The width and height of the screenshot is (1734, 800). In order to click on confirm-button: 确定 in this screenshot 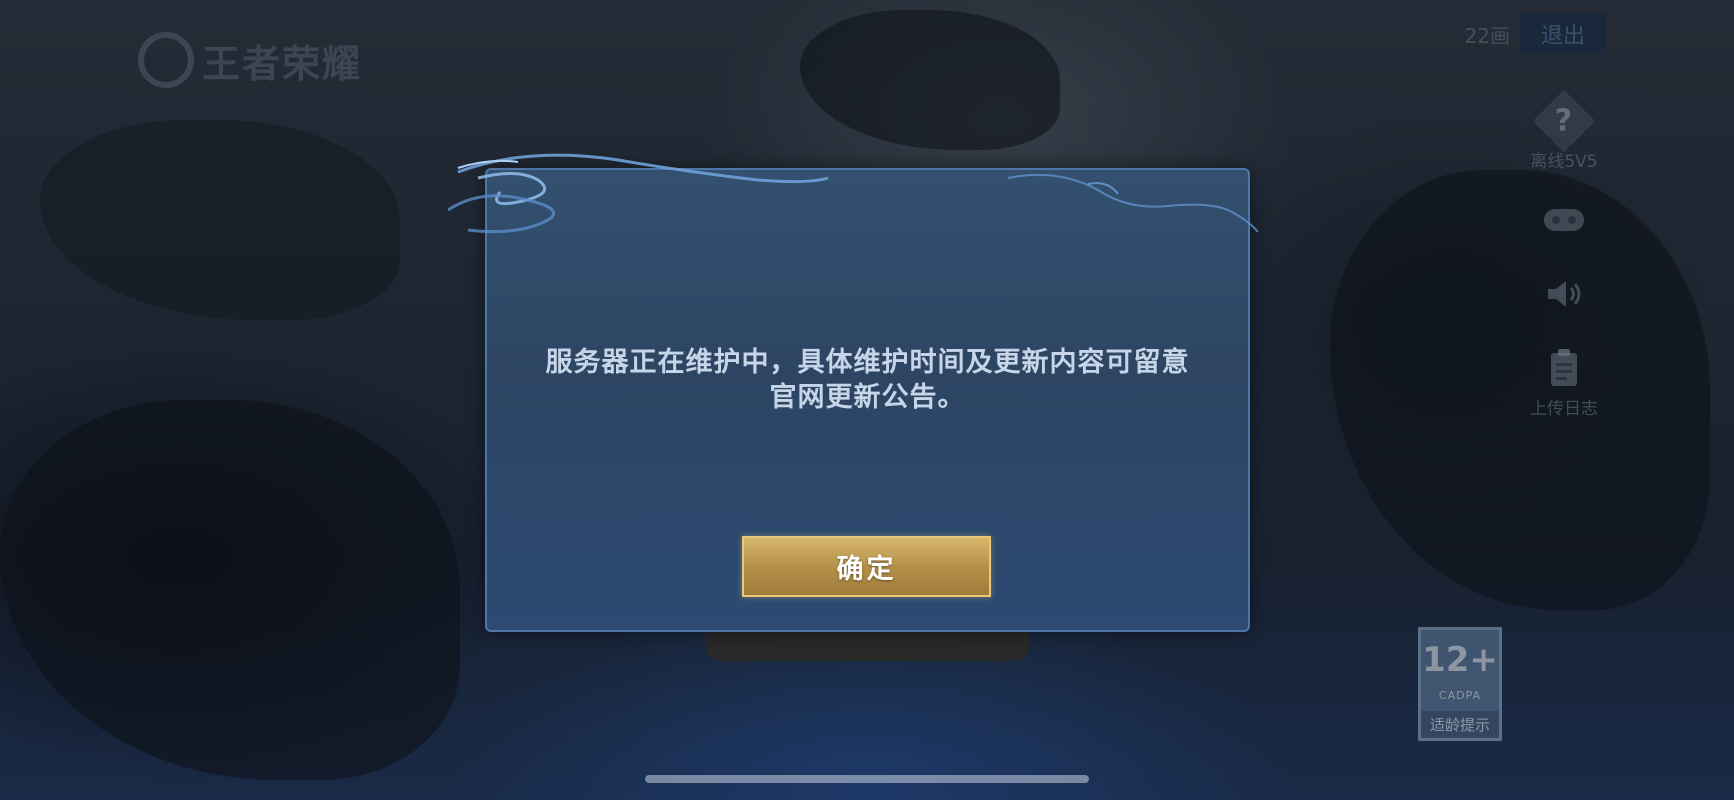, I will do `click(866, 566)`.